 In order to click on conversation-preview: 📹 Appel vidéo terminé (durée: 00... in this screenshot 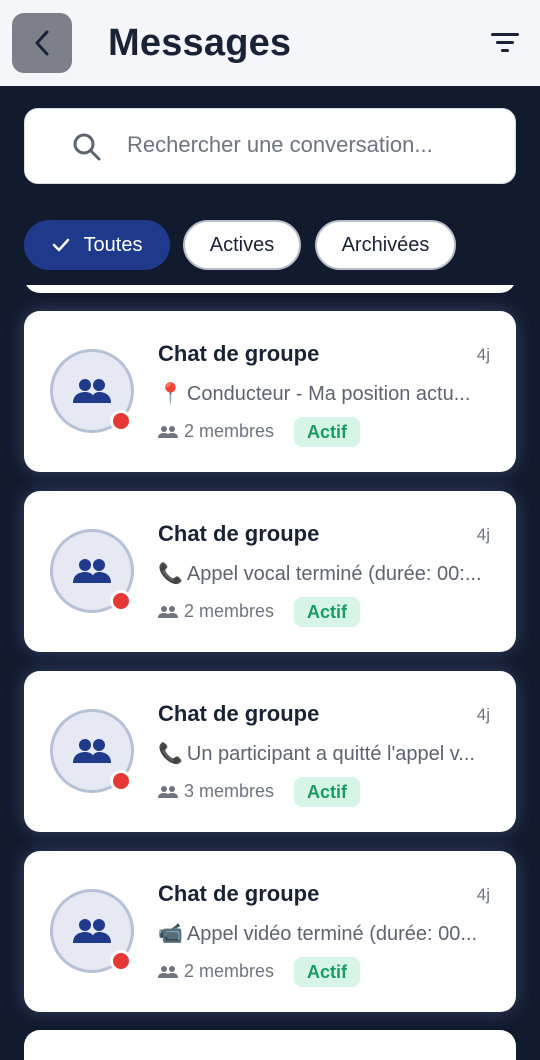, I will do `click(324, 933)`.